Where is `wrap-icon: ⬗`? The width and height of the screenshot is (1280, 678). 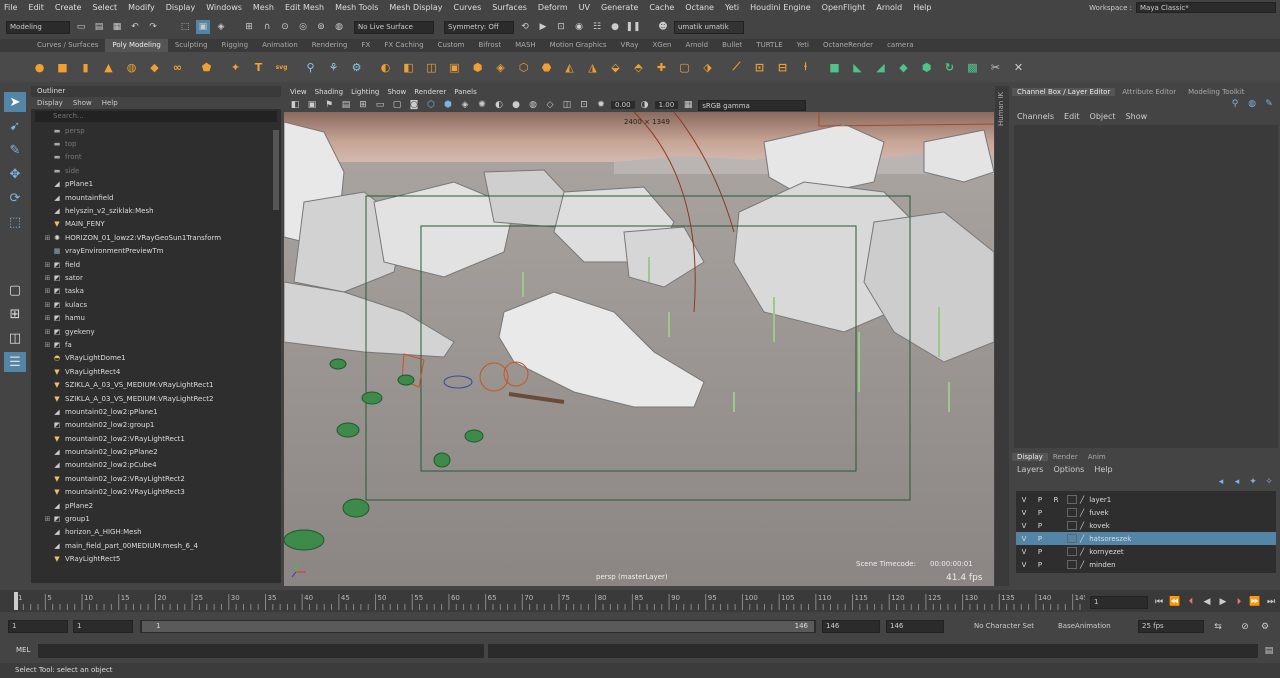 wrap-icon: ⬗ is located at coordinates (707, 67).